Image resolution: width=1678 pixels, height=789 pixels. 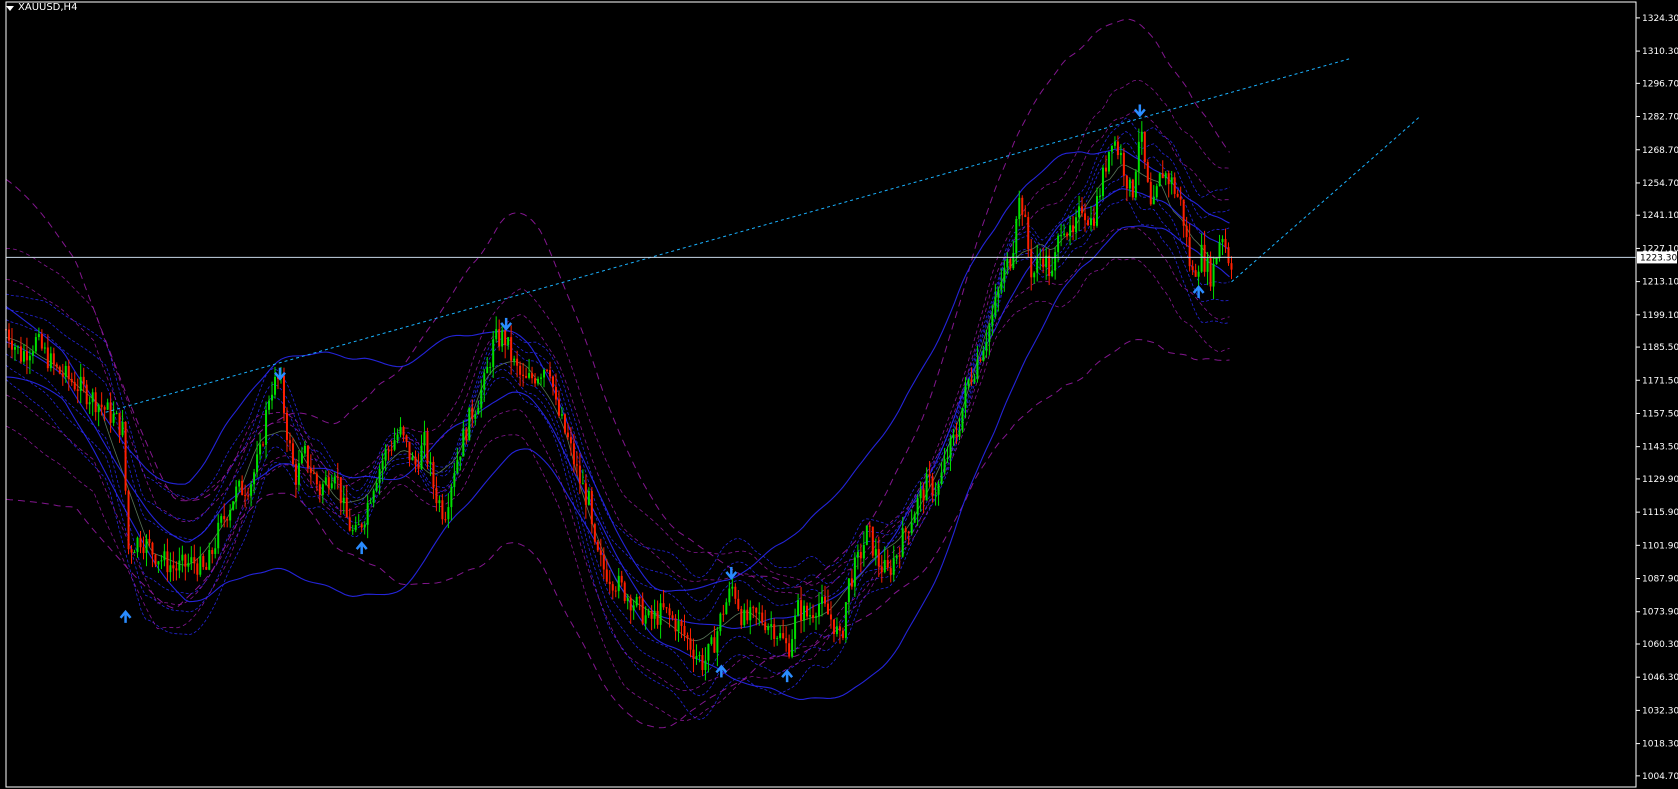 I want to click on arrow-down-icon, so click(x=1139, y=111).